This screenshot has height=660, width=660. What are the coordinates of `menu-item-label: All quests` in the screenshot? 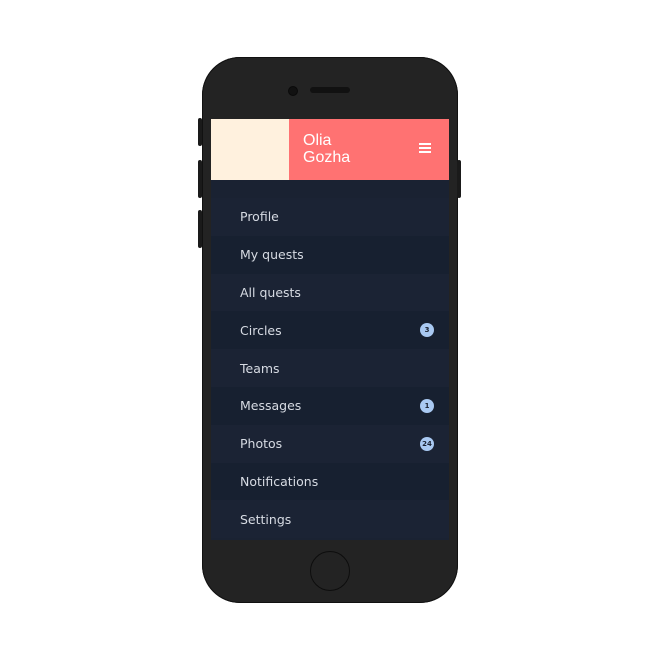 It's located at (270, 292).